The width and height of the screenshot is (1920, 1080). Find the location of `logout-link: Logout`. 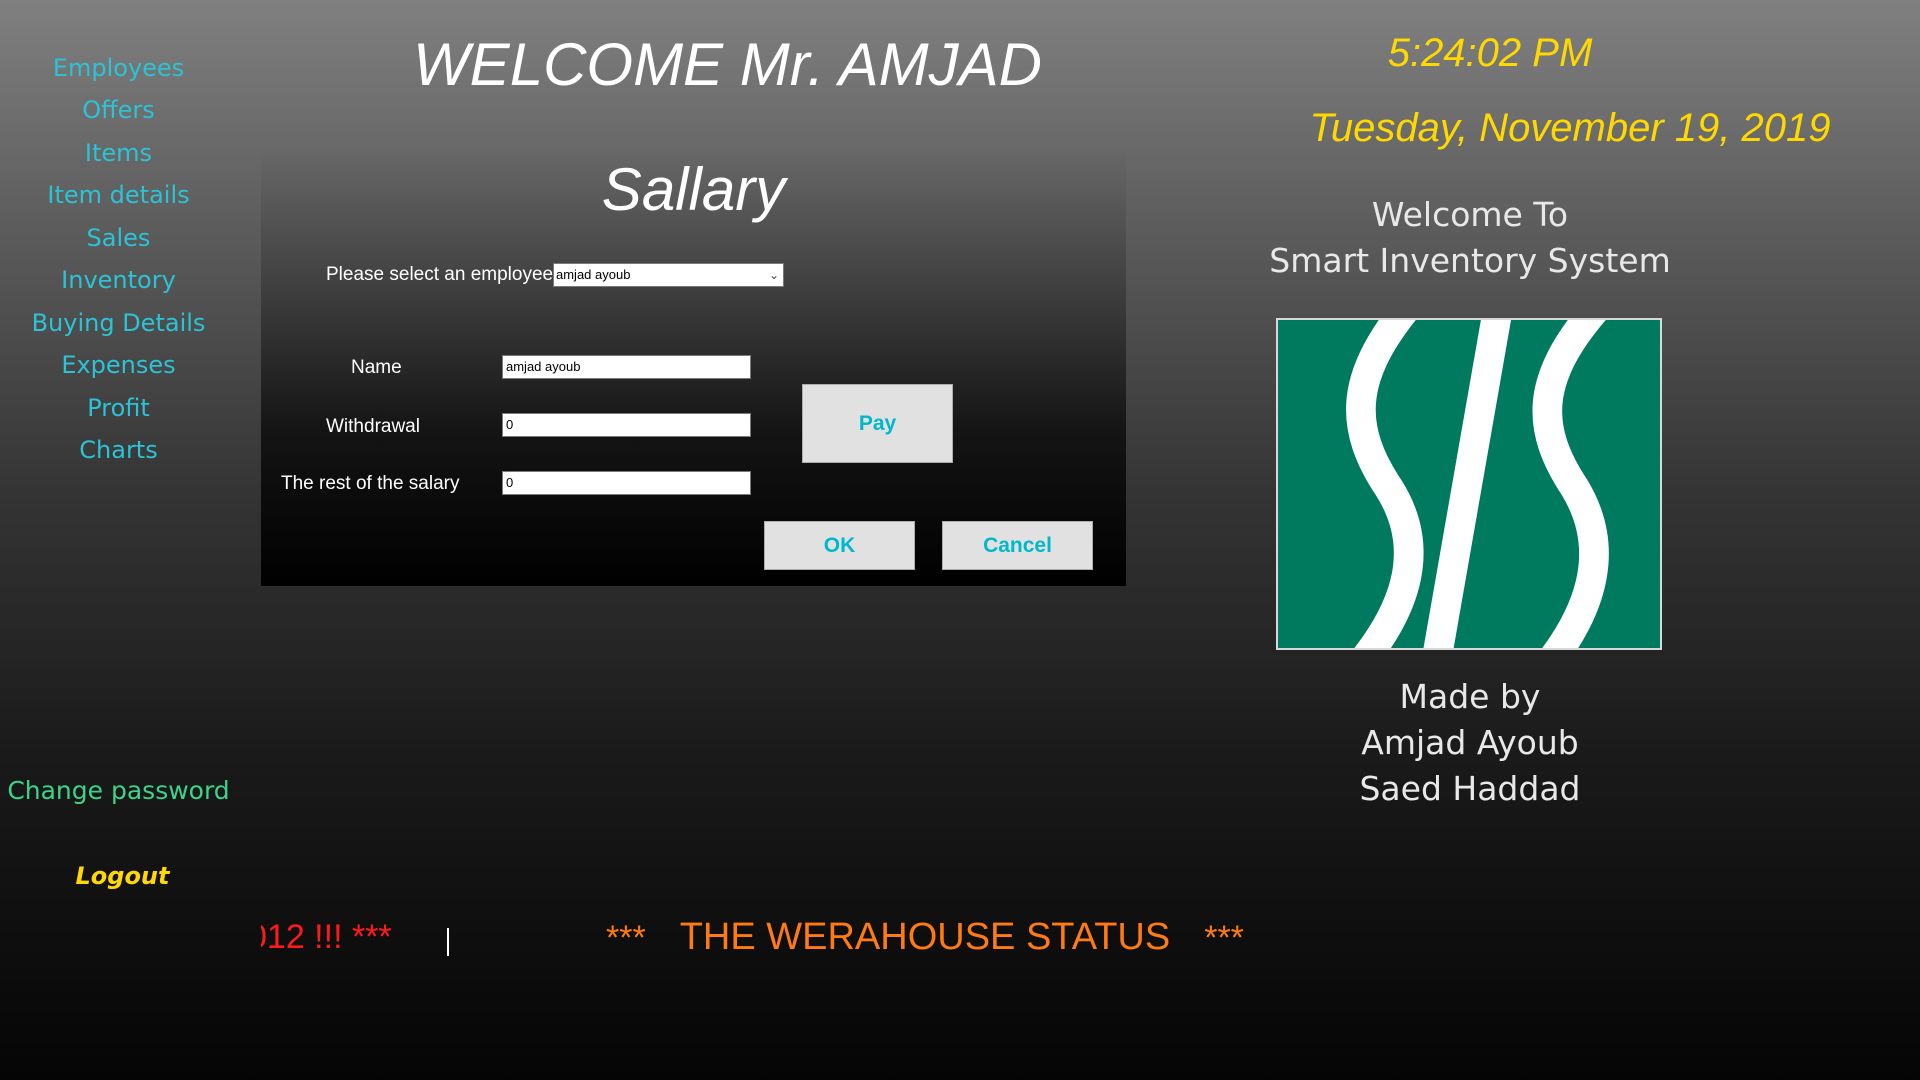

logout-link: Logout is located at coordinates (122, 876).